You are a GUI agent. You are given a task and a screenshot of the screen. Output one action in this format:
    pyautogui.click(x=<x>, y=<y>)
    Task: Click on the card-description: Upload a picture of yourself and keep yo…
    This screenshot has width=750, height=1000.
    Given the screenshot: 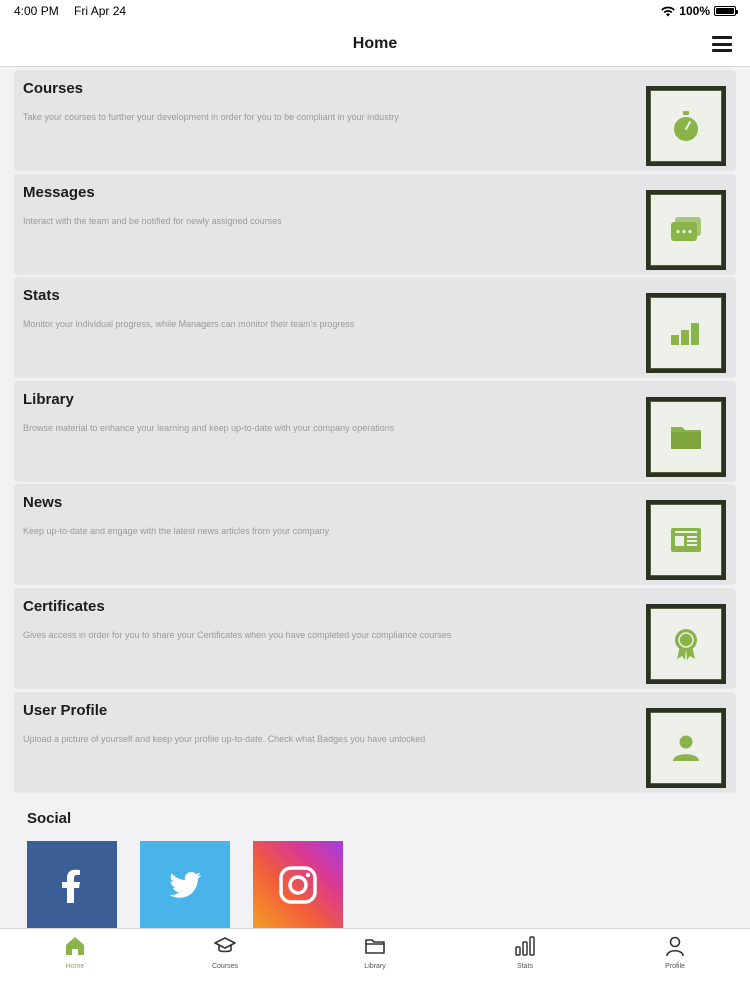 What is the action you would take?
    pyautogui.click(x=224, y=738)
    